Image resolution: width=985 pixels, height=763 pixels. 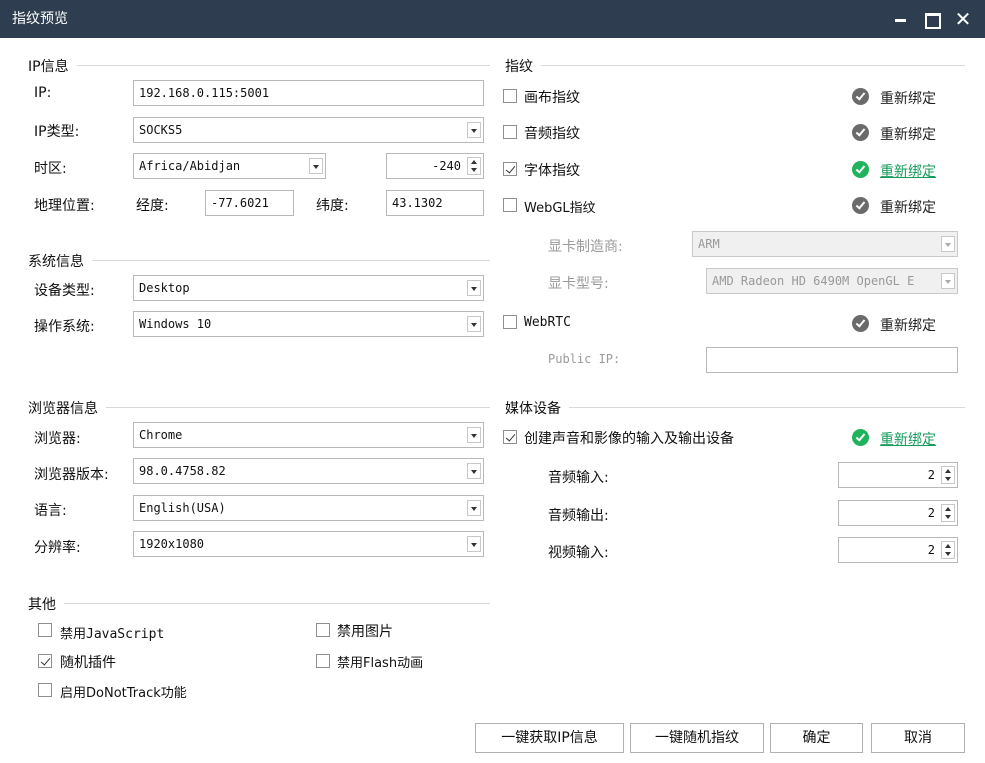 I want to click on title-bar: 指纹预览 ✕, so click(x=492, y=19).